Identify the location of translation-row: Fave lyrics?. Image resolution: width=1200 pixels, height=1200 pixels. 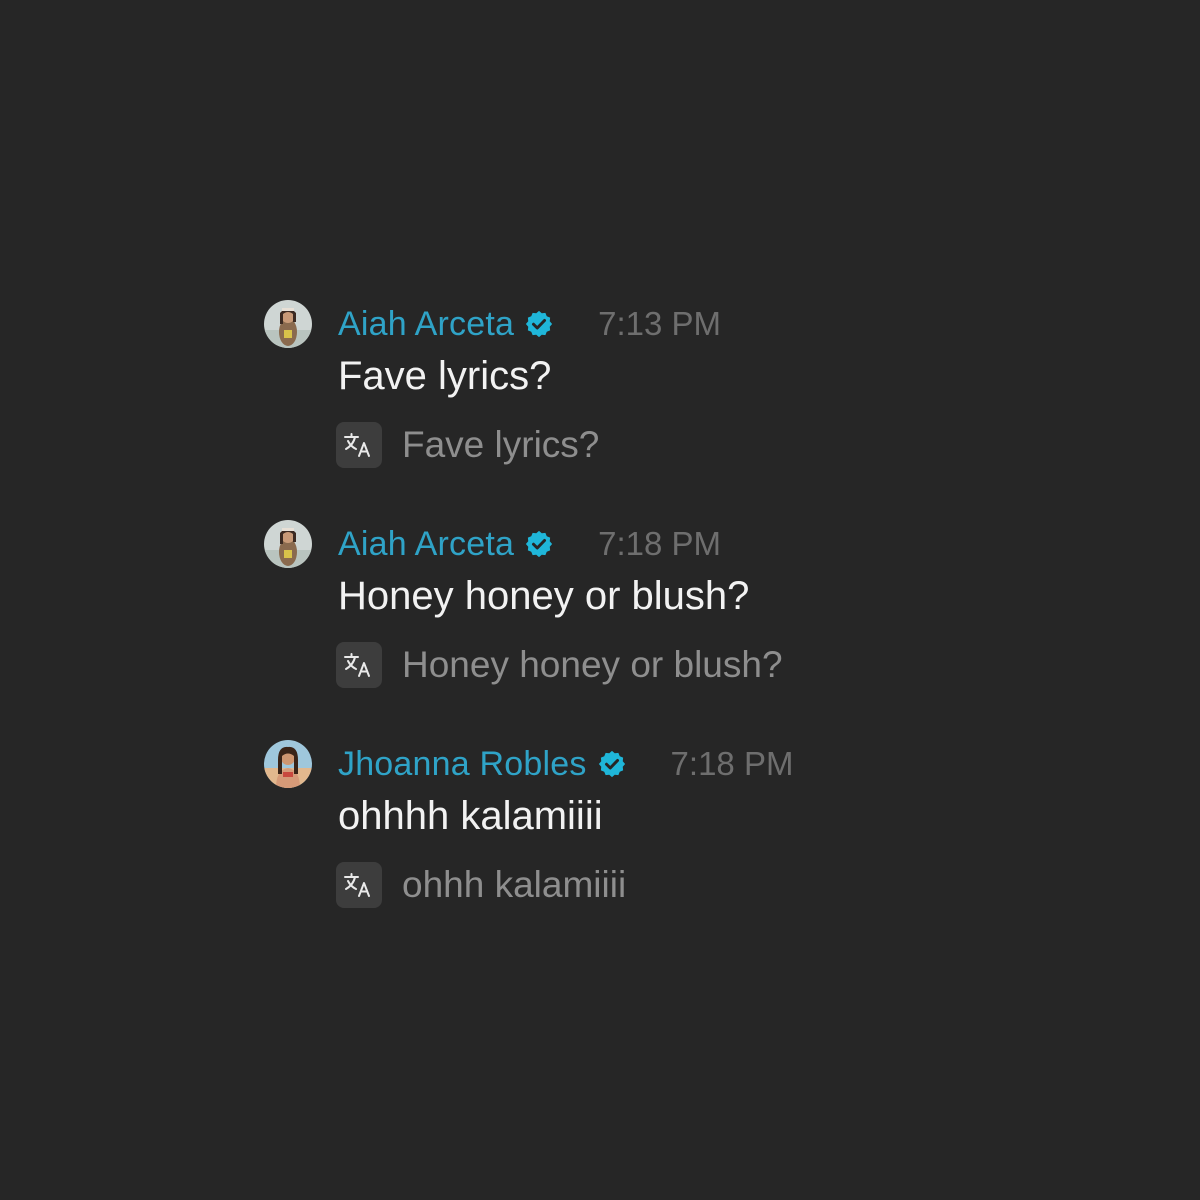
(467, 445).